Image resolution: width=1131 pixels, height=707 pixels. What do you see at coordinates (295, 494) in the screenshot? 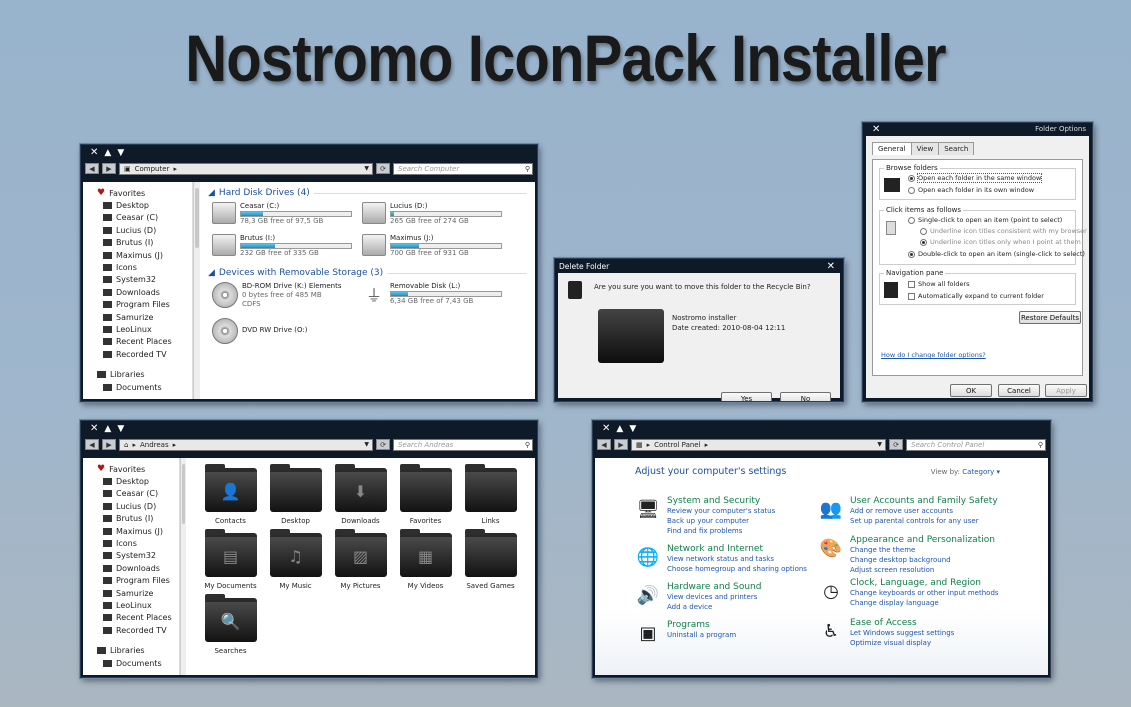
I see `folder-item: Desktop` at bounding box center [295, 494].